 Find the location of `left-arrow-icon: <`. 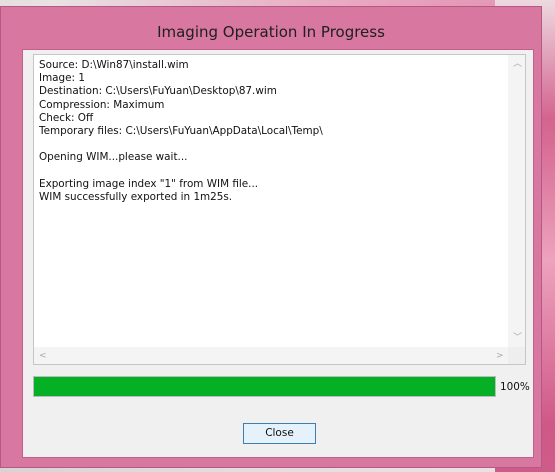

left-arrow-icon: < is located at coordinates (43, 356).